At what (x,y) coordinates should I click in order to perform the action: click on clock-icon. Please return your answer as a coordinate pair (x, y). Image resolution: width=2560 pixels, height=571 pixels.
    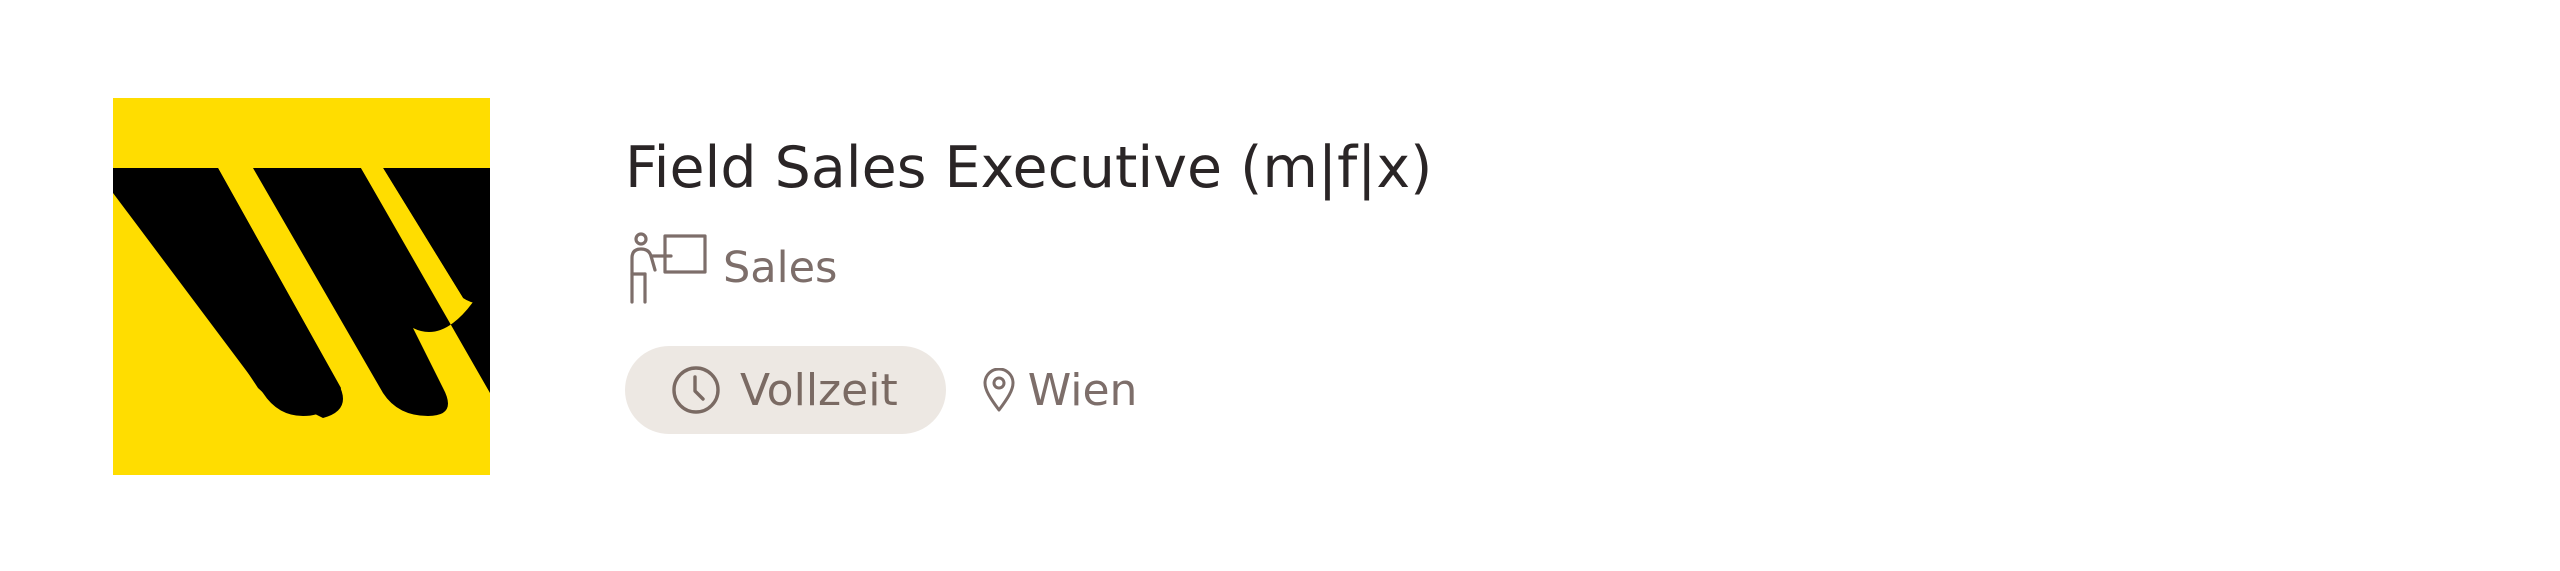
    Looking at the image, I should click on (696, 390).